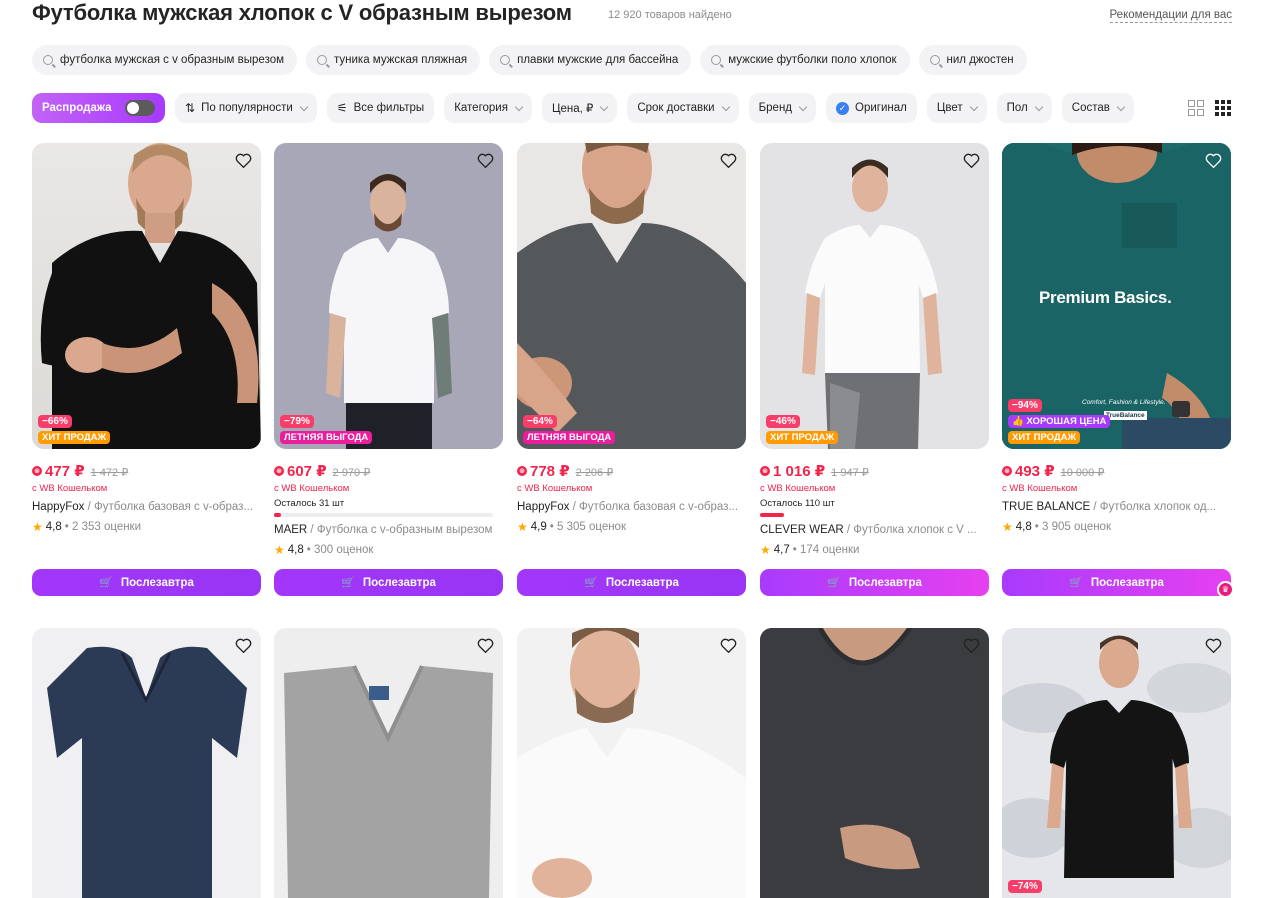  I want to click on price-row: ⊗ 477 ₽ 1 472 ₽, so click(146, 471).